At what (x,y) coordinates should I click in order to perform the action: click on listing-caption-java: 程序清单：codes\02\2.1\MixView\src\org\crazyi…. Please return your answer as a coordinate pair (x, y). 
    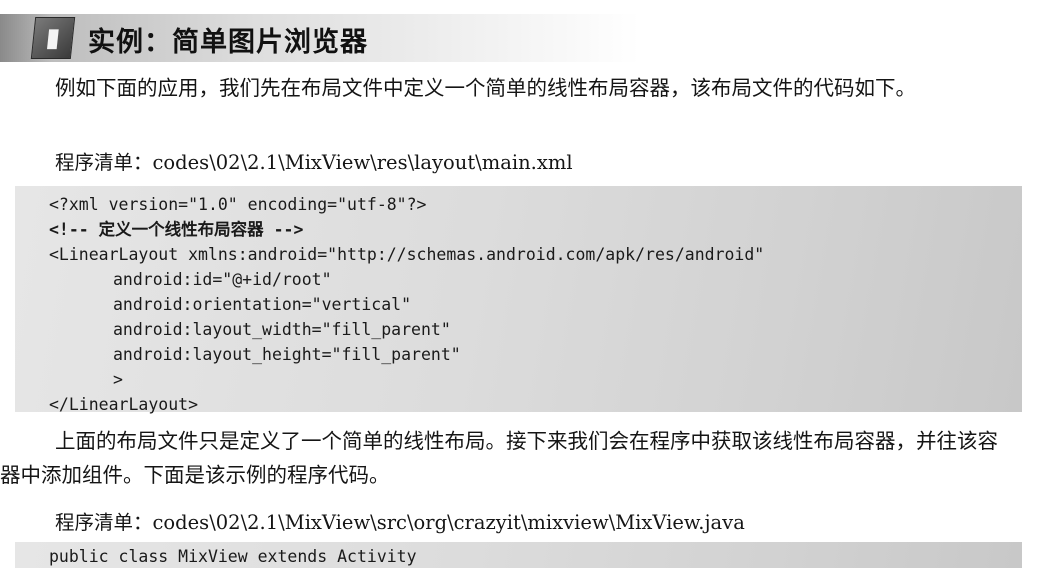
    Looking at the image, I should click on (400, 522).